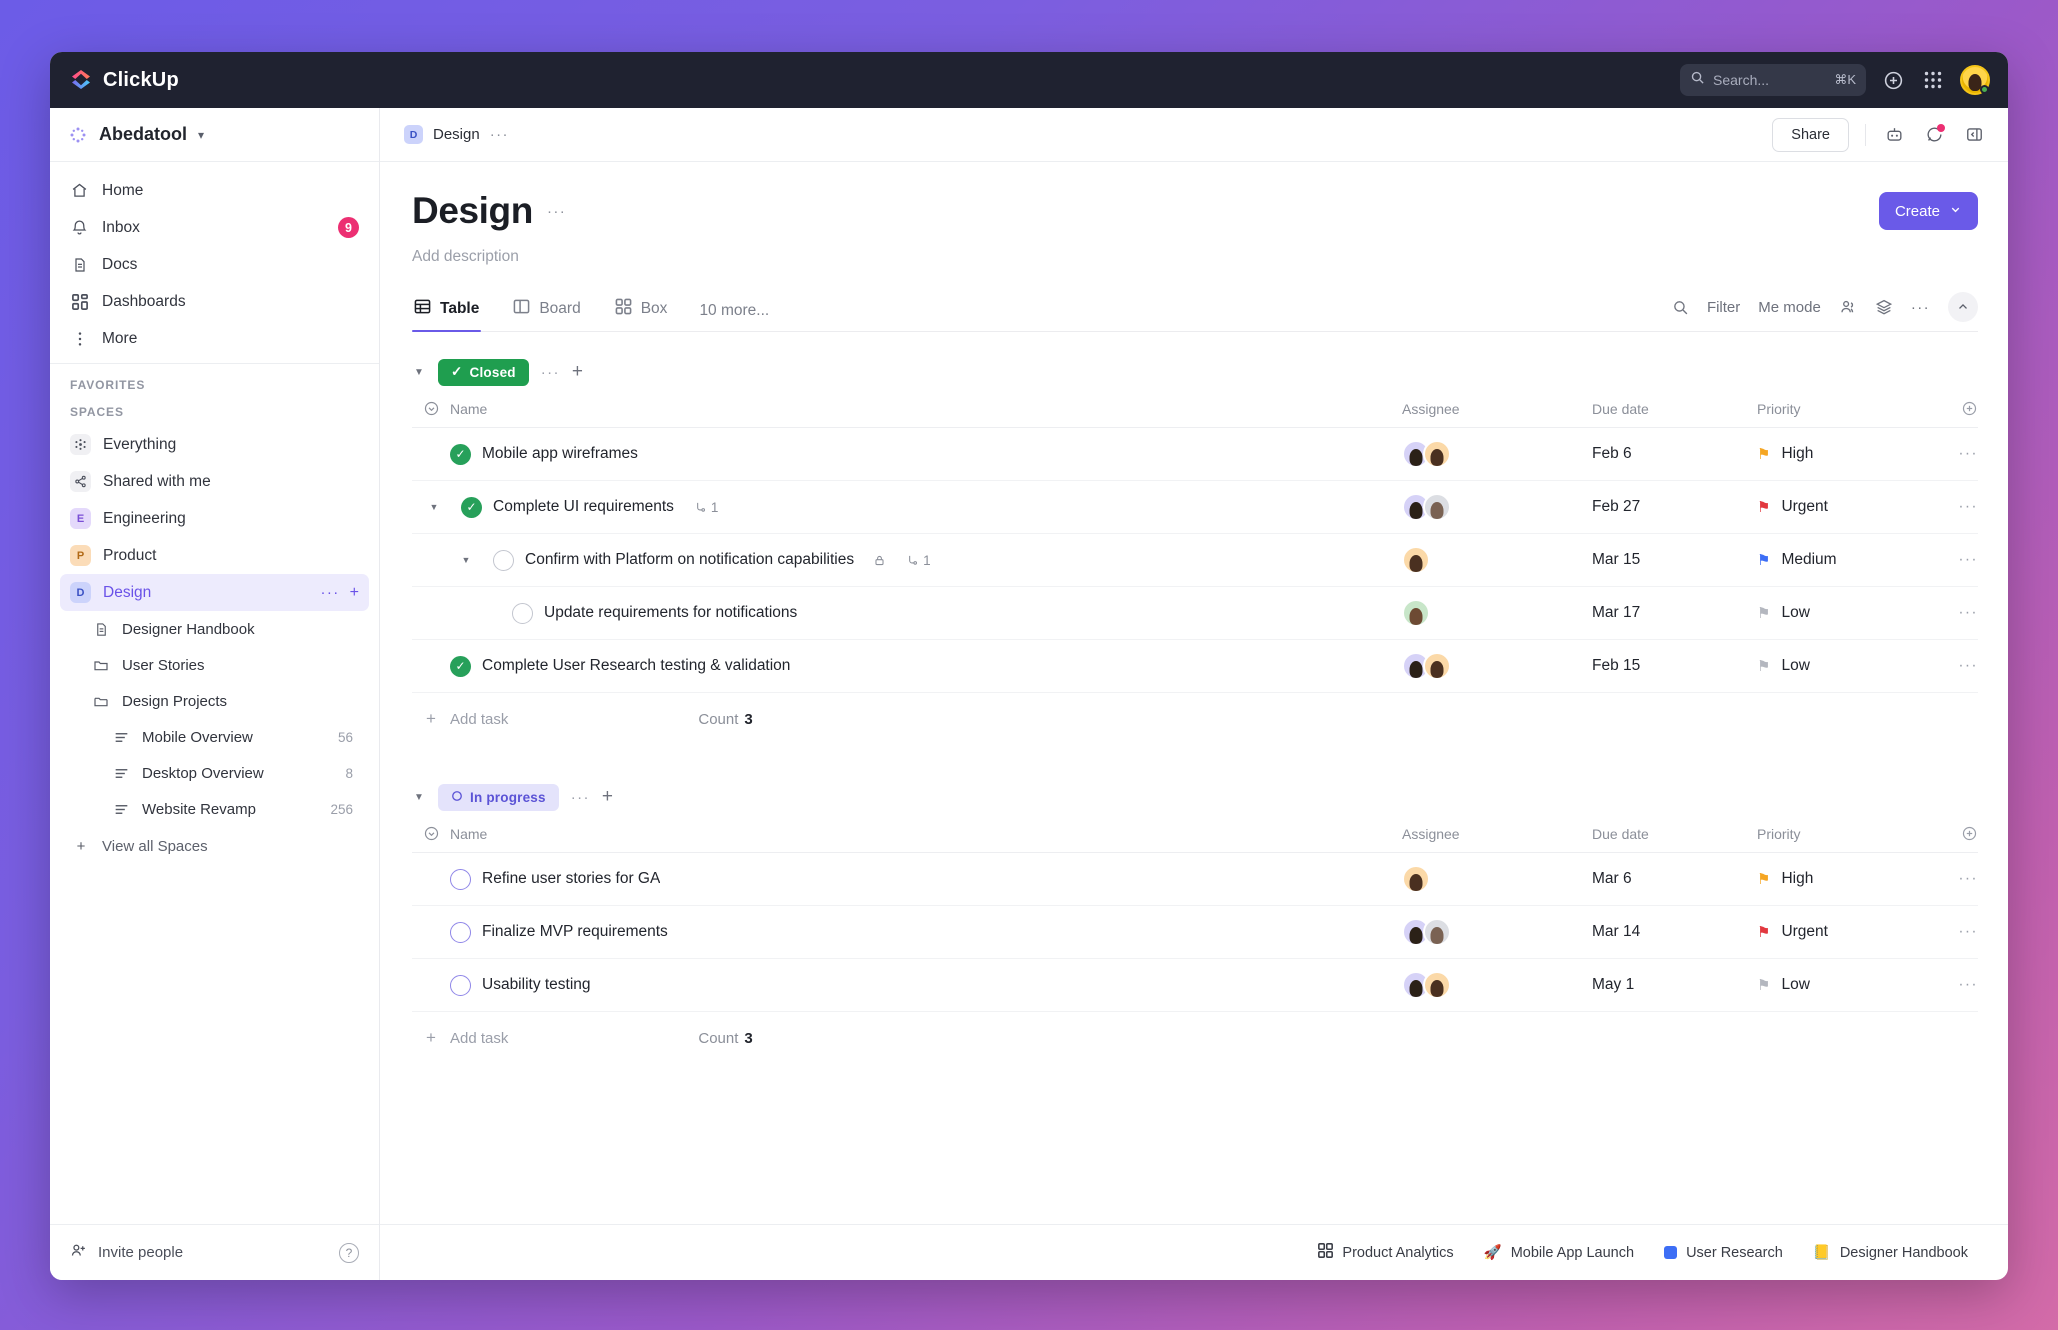 This screenshot has width=2058, height=1330. Describe the element at coordinates (214, 264) in the screenshot. I see `sidebar-item-docs: Docs` at that location.